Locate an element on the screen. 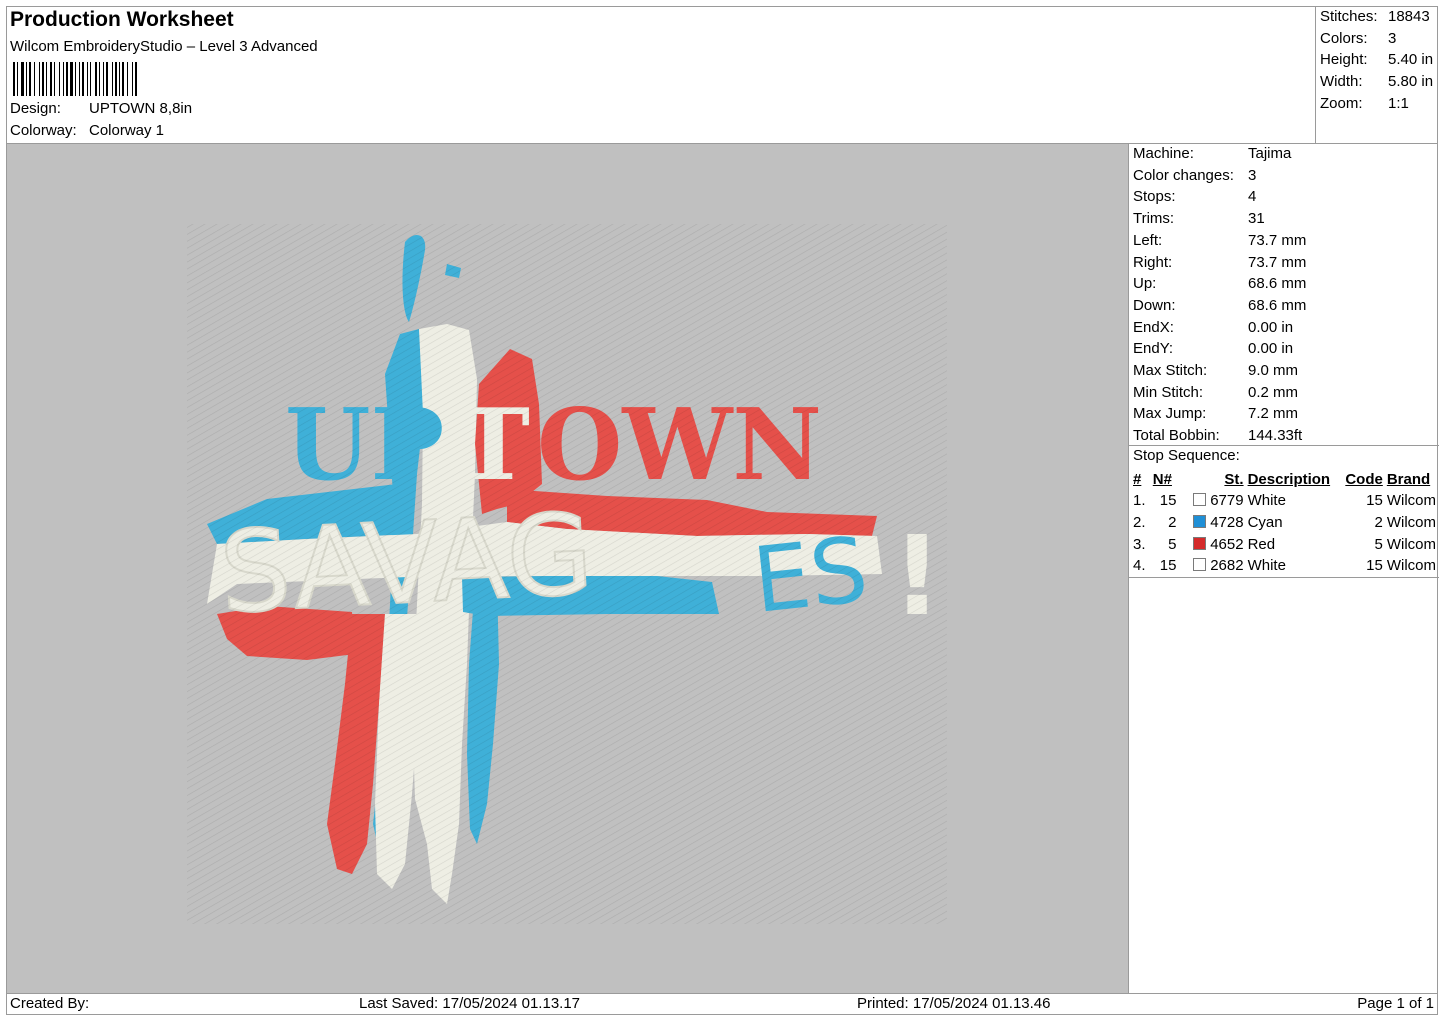 The image size is (1445, 1021). machine-label: Down: is located at coordinates (1154, 305).